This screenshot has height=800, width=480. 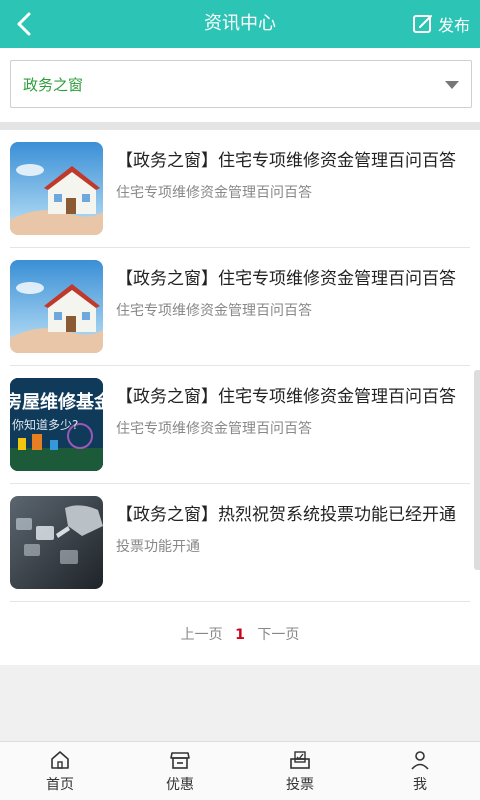 What do you see at coordinates (60, 771) in the screenshot?
I see `tab-home: 首页` at bounding box center [60, 771].